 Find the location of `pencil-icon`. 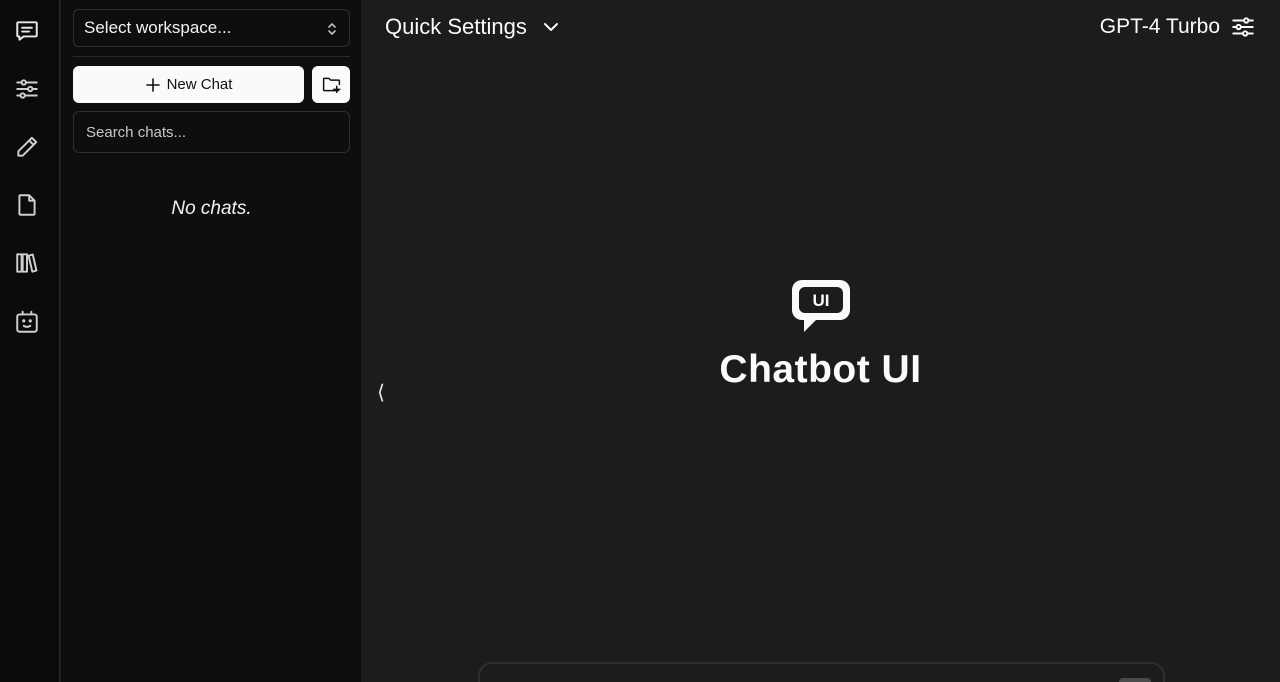

pencil-icon is located at coordinates (27, 146).